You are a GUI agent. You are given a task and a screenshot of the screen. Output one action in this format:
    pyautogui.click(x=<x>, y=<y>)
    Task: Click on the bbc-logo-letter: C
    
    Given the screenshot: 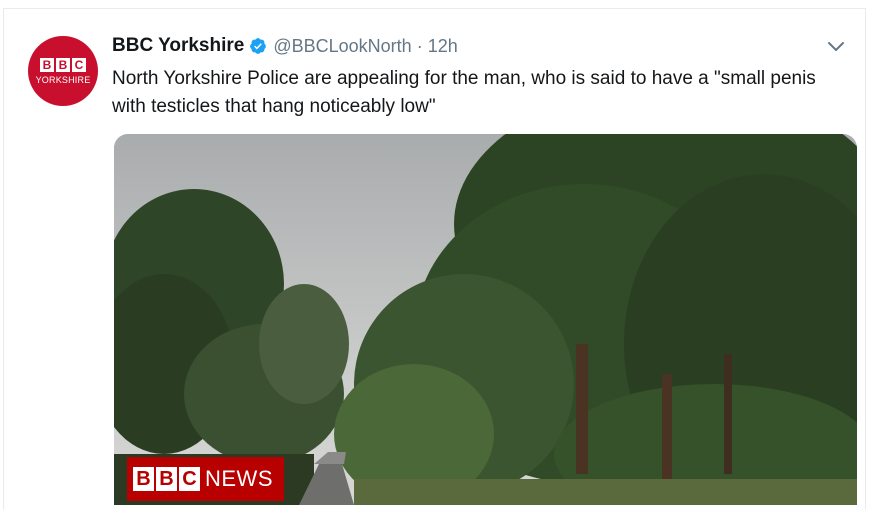 What is the action you would take?
    pyautogui.click(x=79, y=64)
    